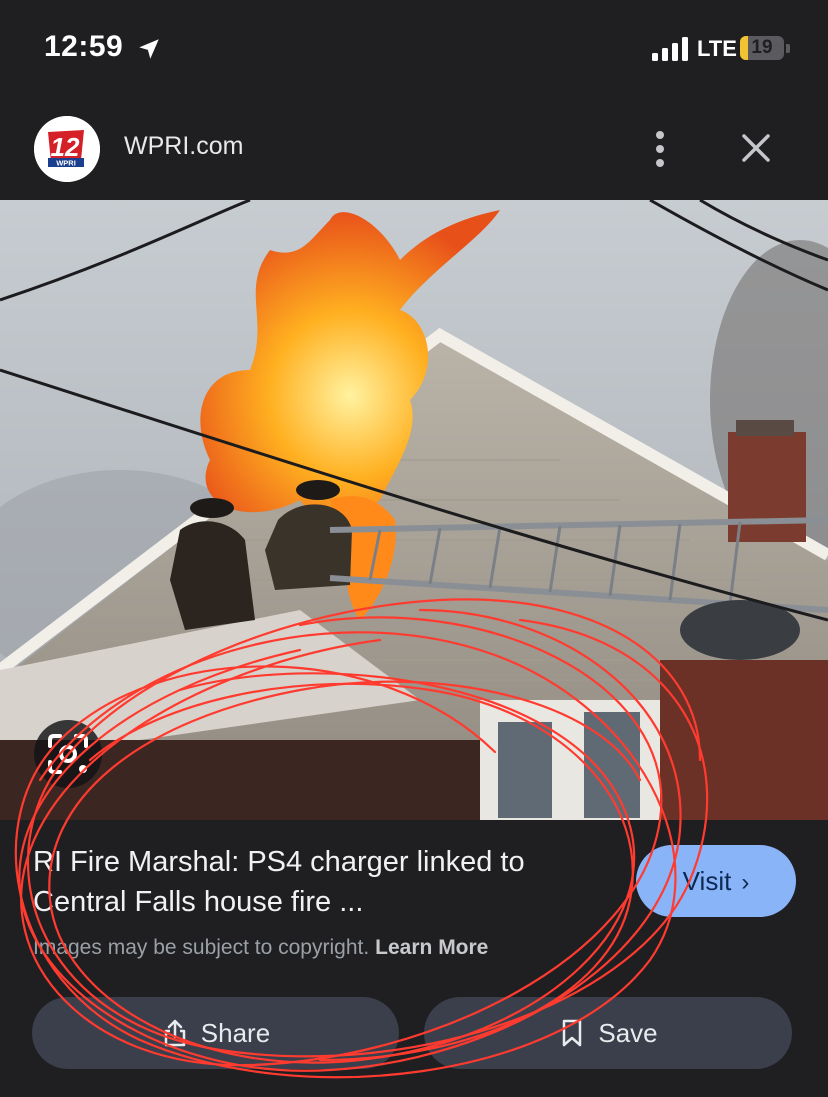  I want to click on network-type: LTE, so click(717, 48).